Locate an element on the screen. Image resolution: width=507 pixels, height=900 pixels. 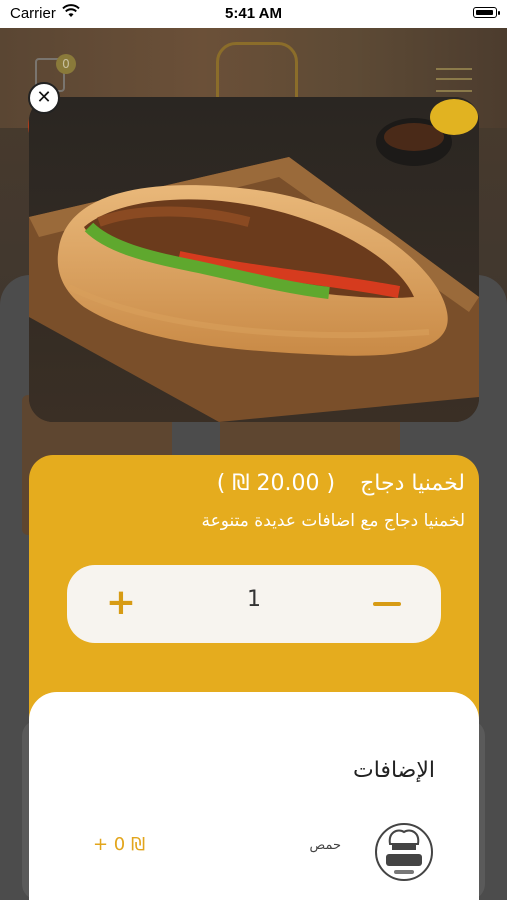
addon-price: + 0 ₪ is located at coordinates (119, 844).